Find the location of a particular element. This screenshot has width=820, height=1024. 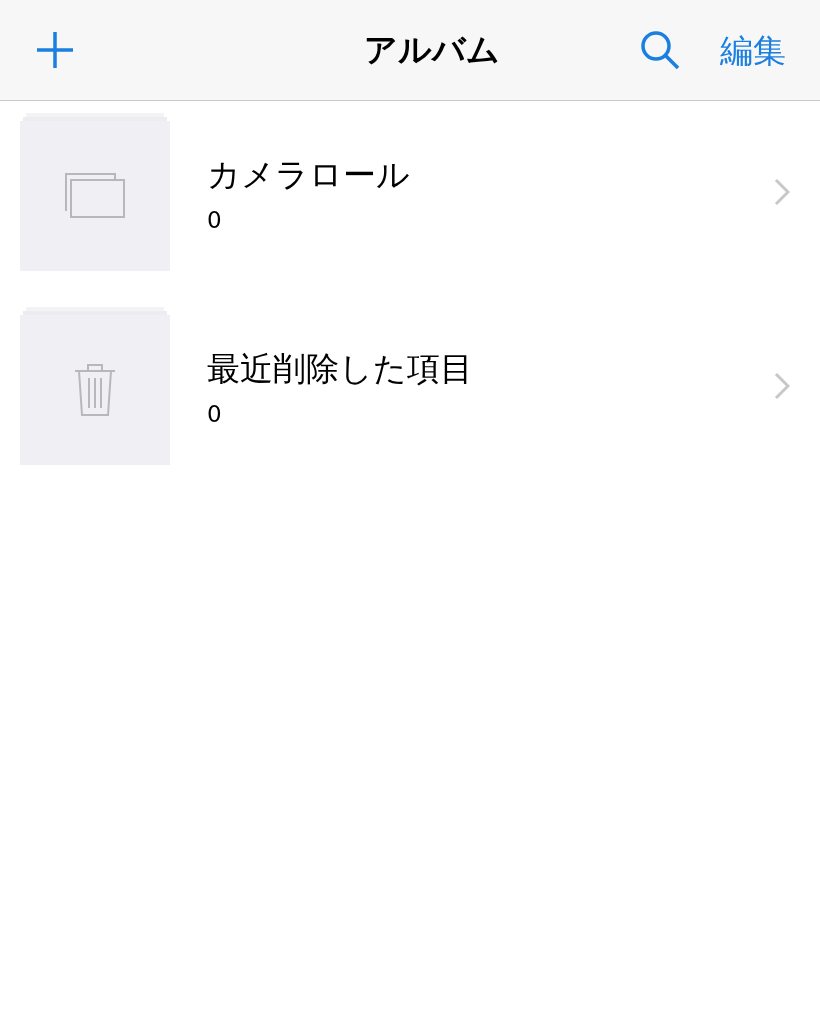

edit-button: 編集 is located at coordinates (753, 50).